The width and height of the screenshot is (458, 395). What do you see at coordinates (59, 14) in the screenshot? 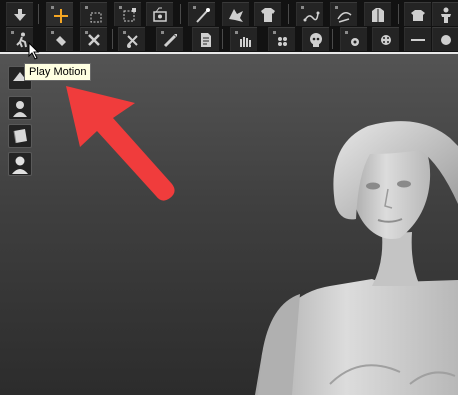
I see `move-gizmo-icon` at bounding box center [59, 14].